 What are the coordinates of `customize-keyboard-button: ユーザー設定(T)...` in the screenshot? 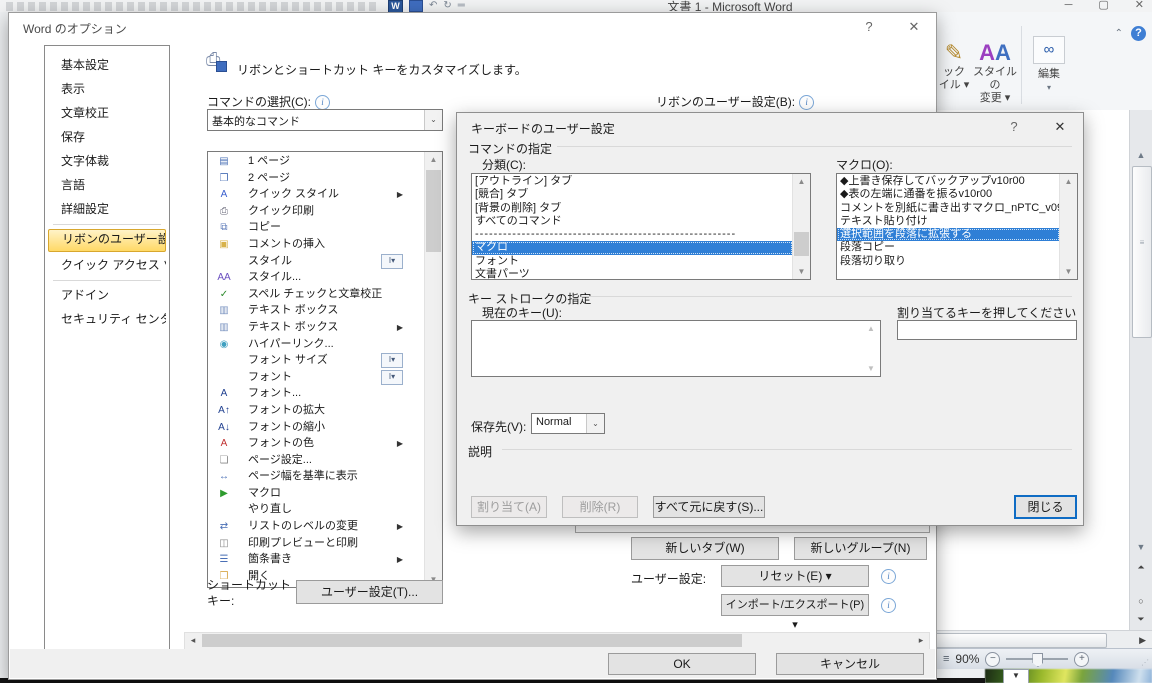 It's located at (369, 592).